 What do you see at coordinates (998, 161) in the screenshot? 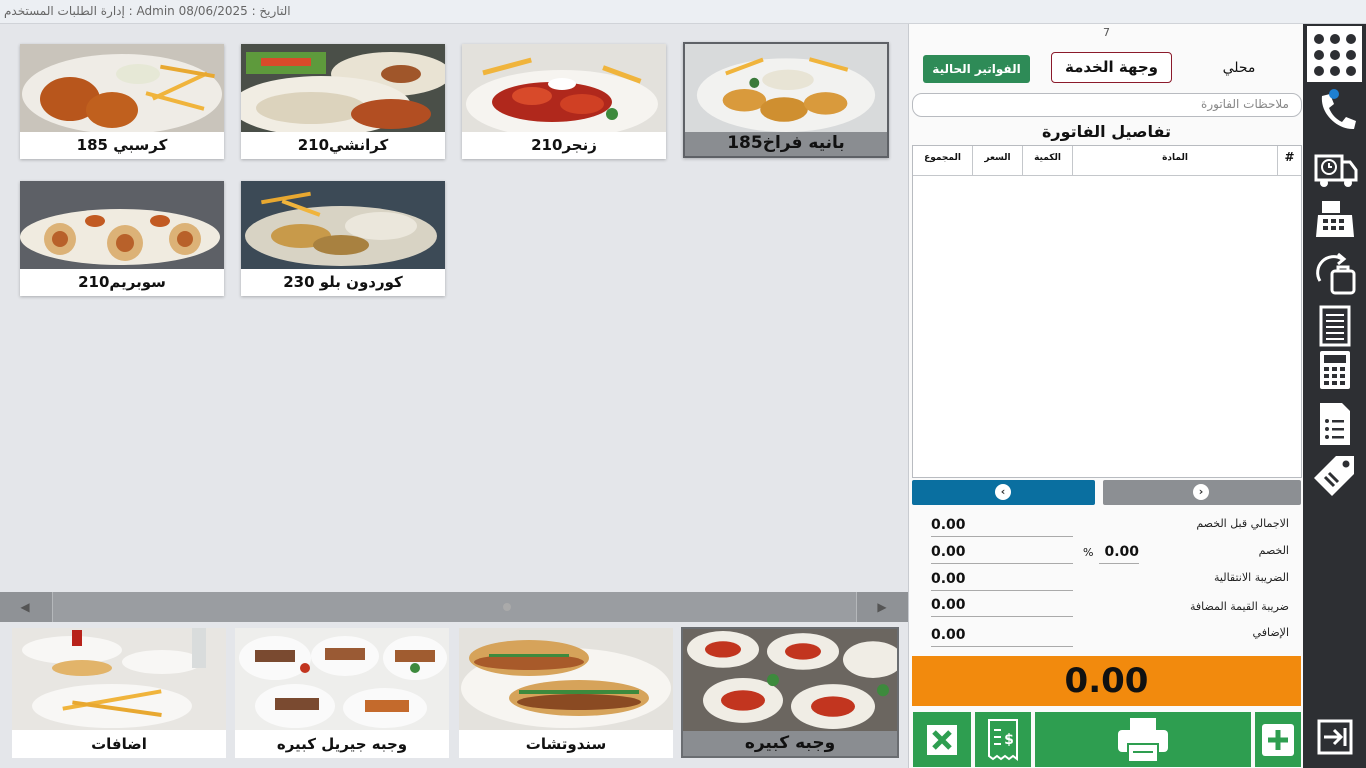
I see `col-price: السعر` at bounding box center [998, 161].